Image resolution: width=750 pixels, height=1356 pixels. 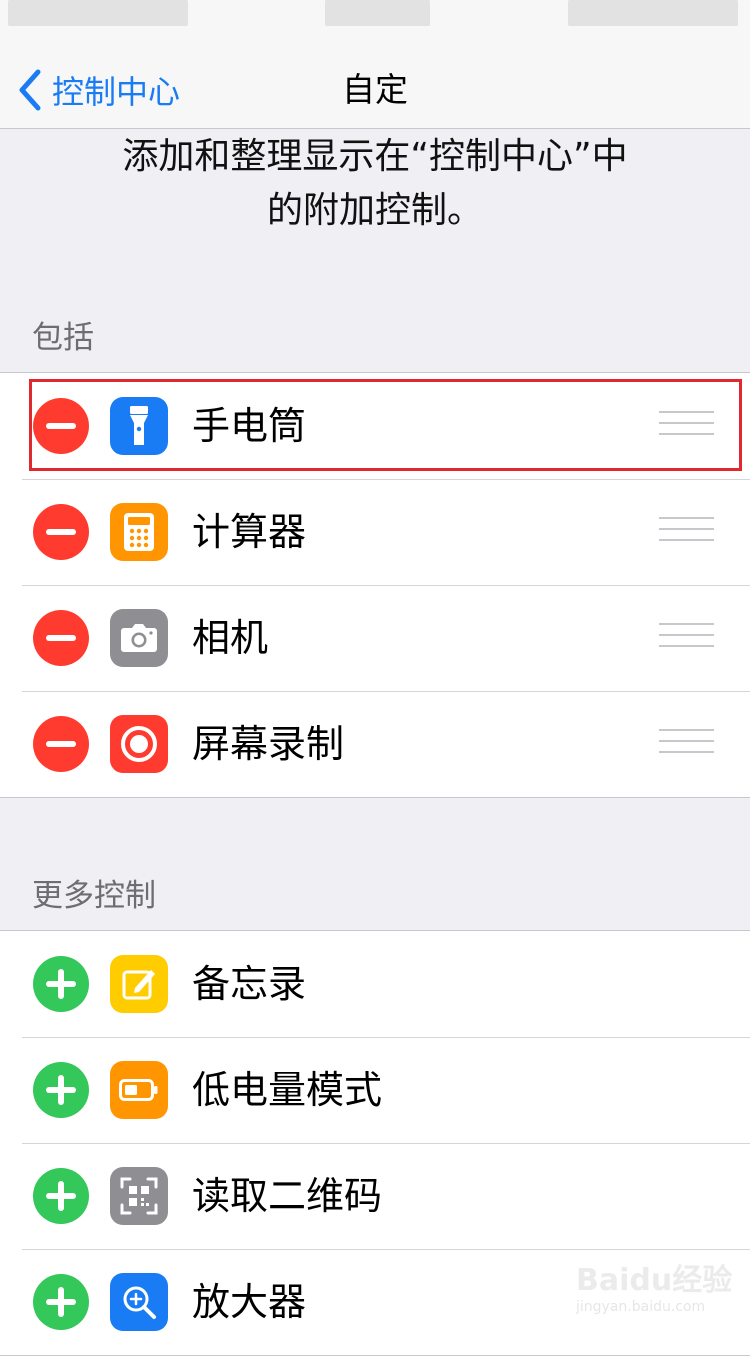 I want to click on navigation-bar: 控制中心 自定, so click(x=375, y=92).